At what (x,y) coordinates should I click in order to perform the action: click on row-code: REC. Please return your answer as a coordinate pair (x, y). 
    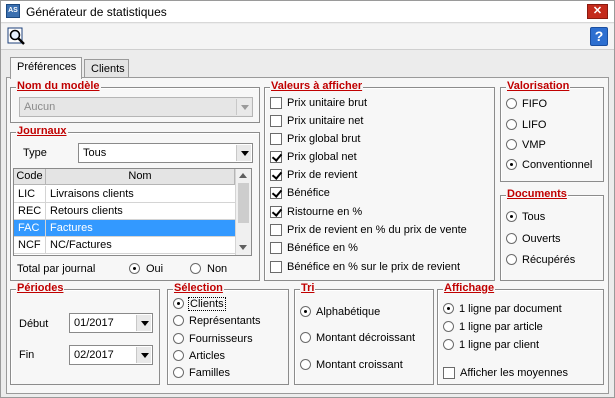
    Looking at the image, I should click on (30, 211).